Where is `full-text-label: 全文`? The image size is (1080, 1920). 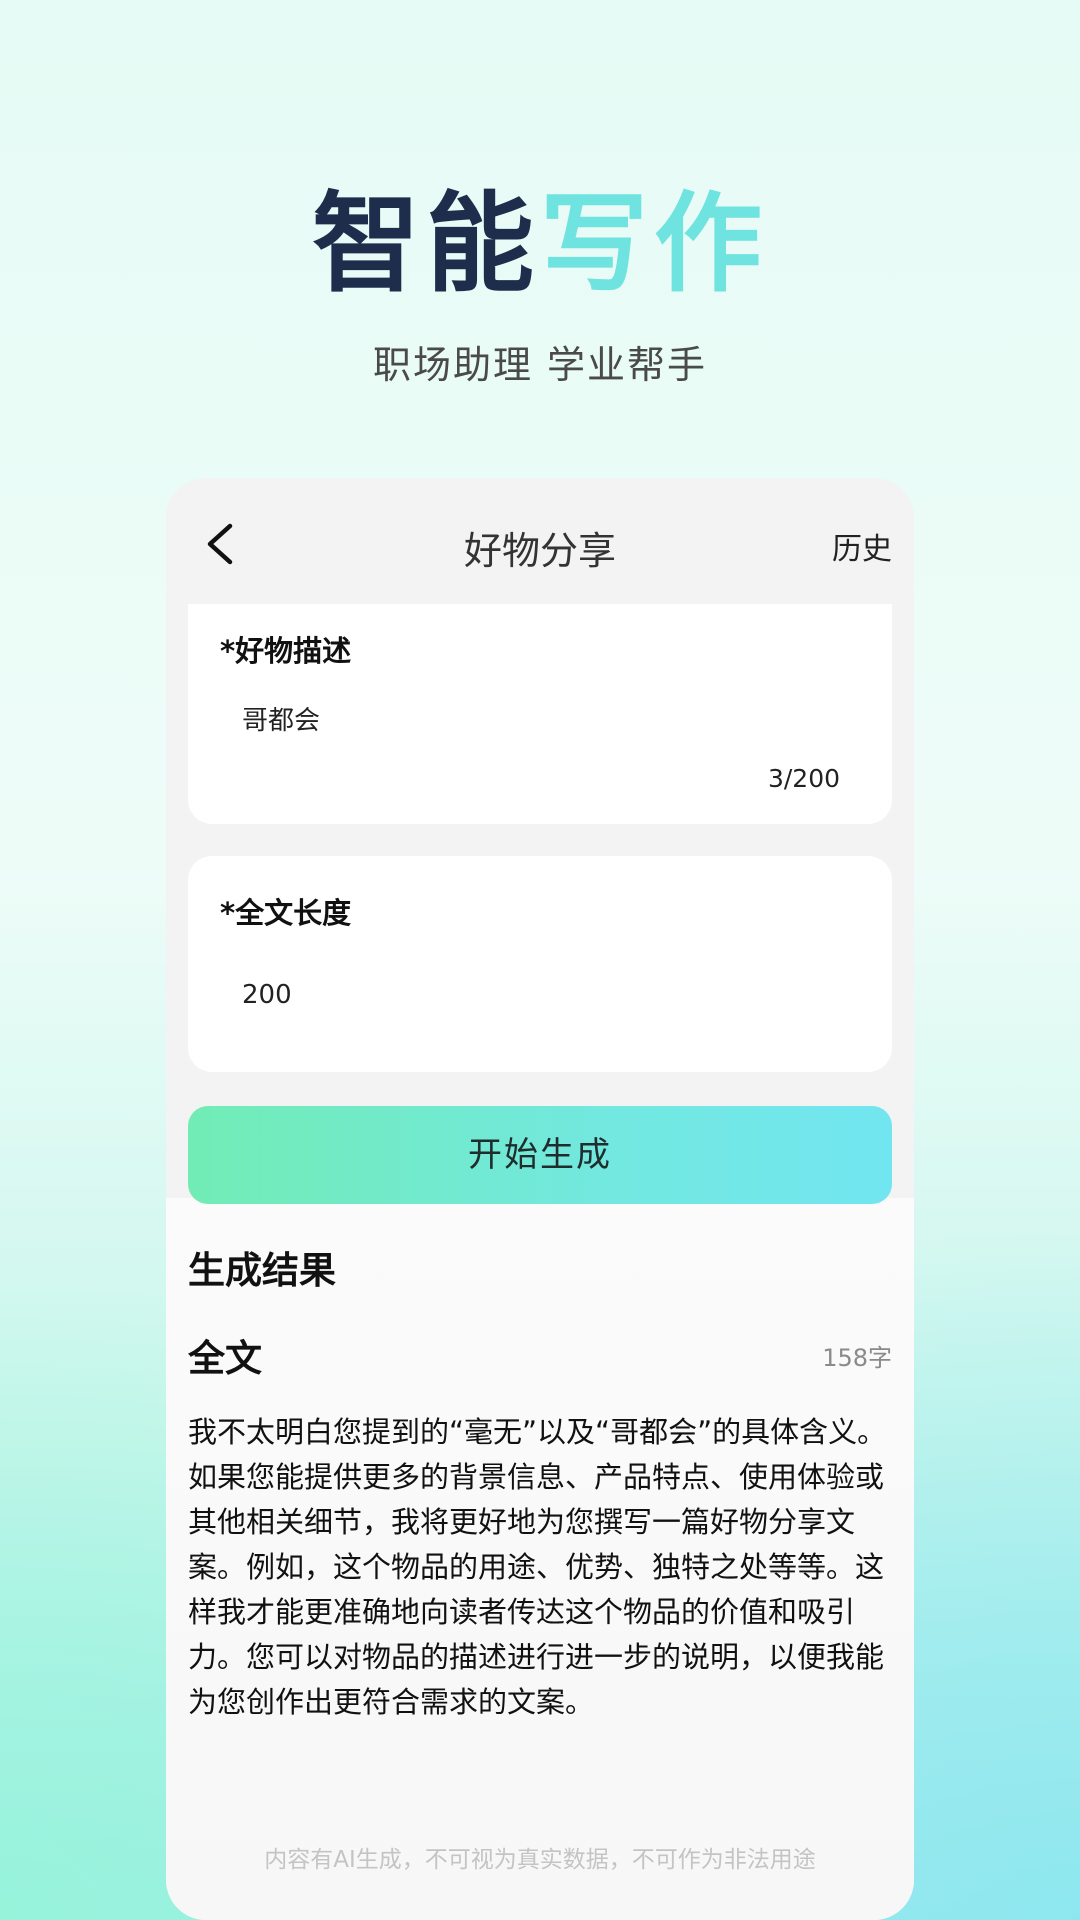
full-text-label: 全文 is located at coordinates (225, 1358).